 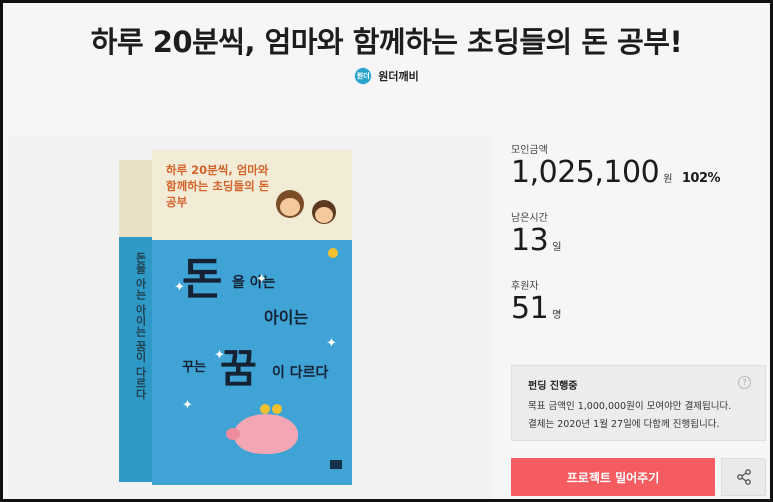 I want to click on book-cover-top: 하루 20분씩, 엄마와 함께하는 초딩들의 돈 공부, so click(x=252, y=195).